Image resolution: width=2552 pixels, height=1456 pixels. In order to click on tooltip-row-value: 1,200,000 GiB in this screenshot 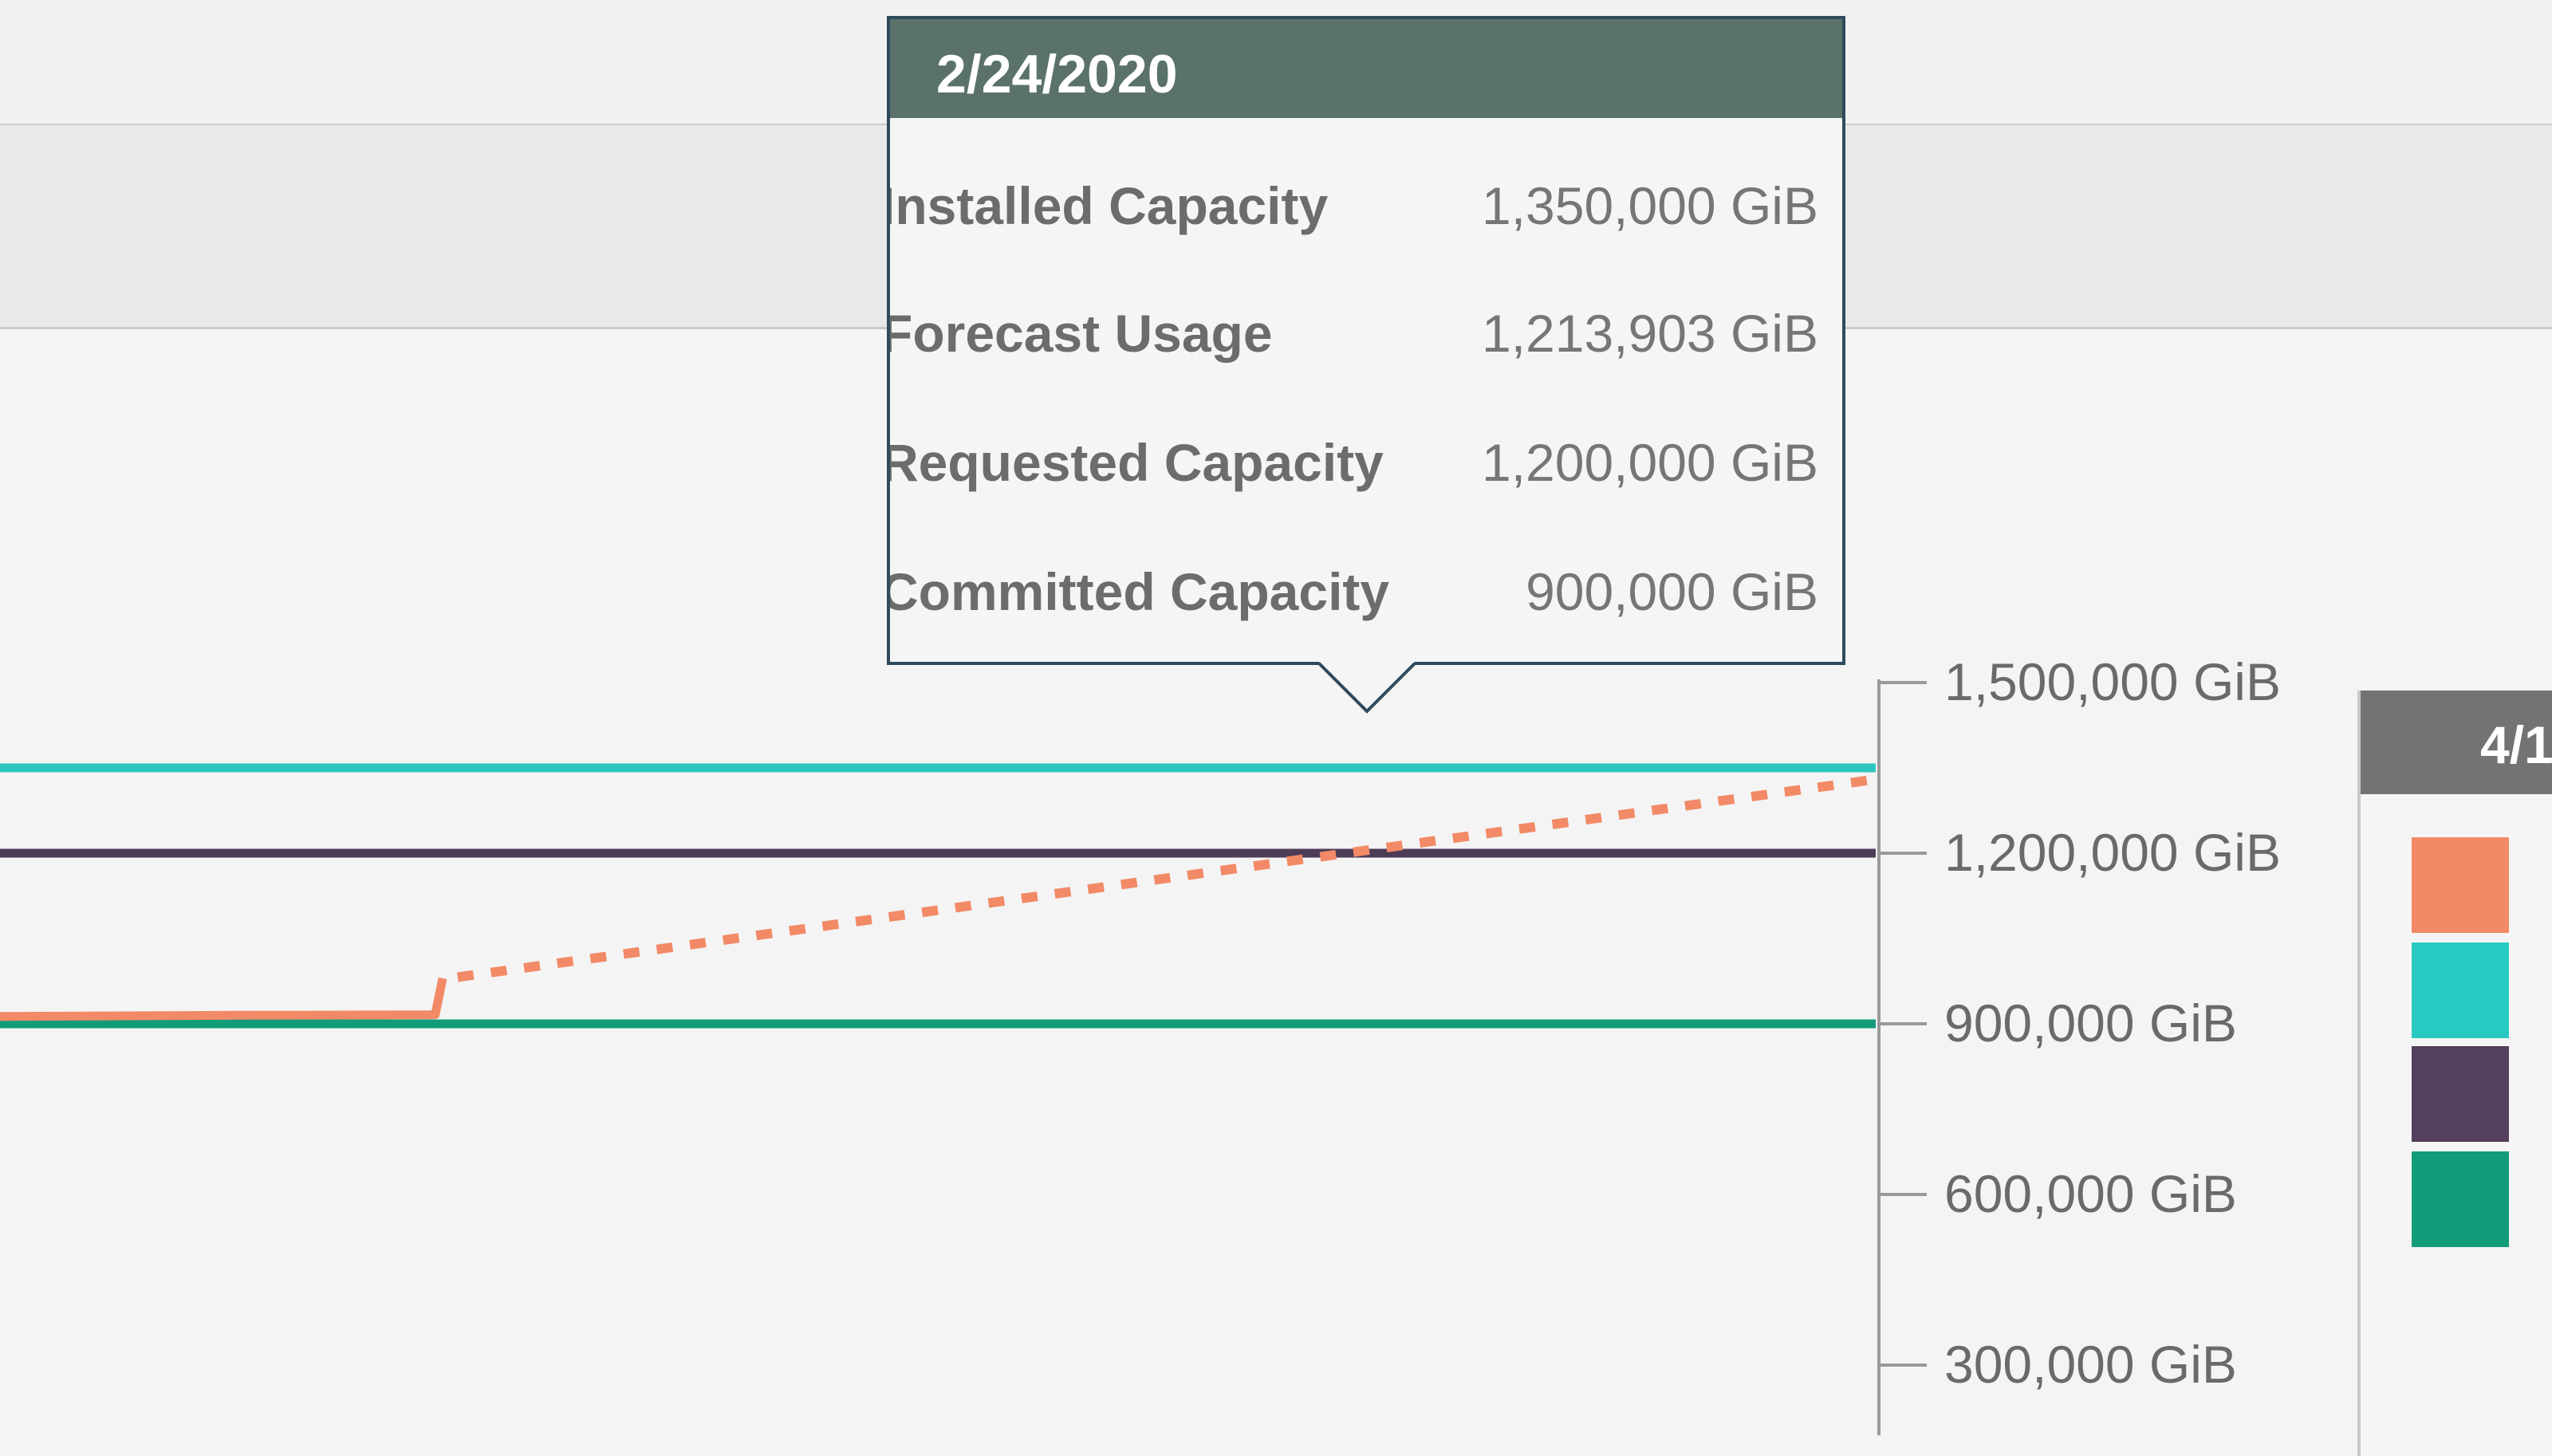, I will do `click(1650, 462)`.